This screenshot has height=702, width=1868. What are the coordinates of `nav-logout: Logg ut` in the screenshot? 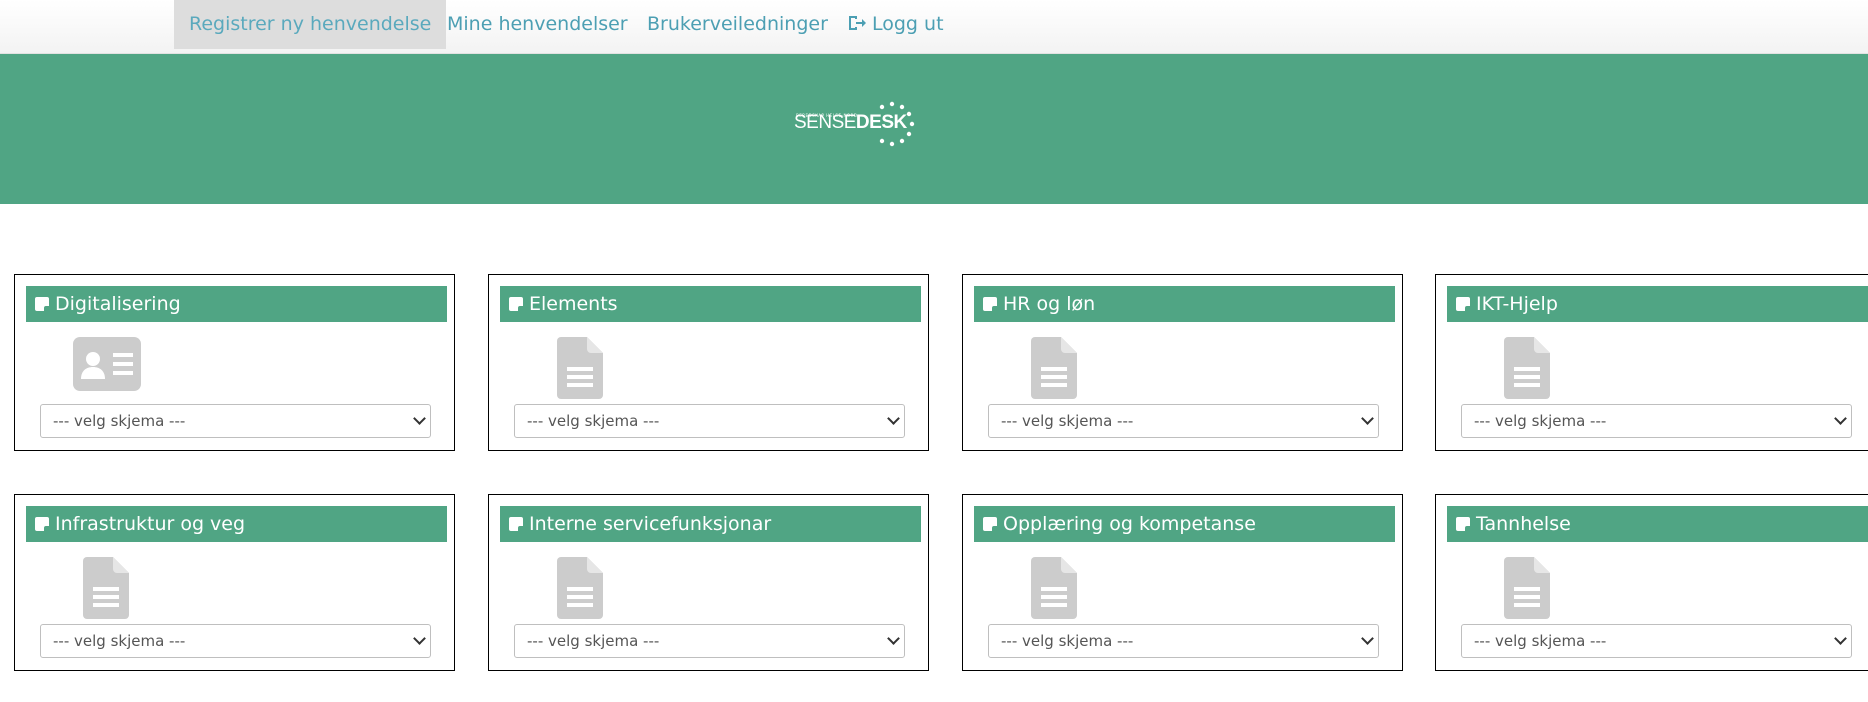 It's located at (895, 24).